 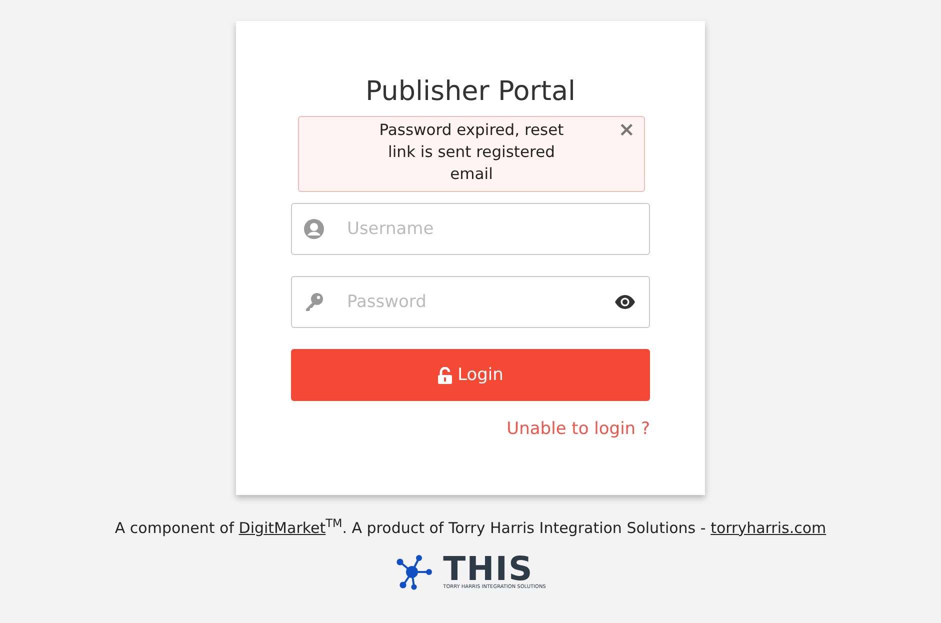 I want to click on username-field: Username, so click(x=470, y=229).